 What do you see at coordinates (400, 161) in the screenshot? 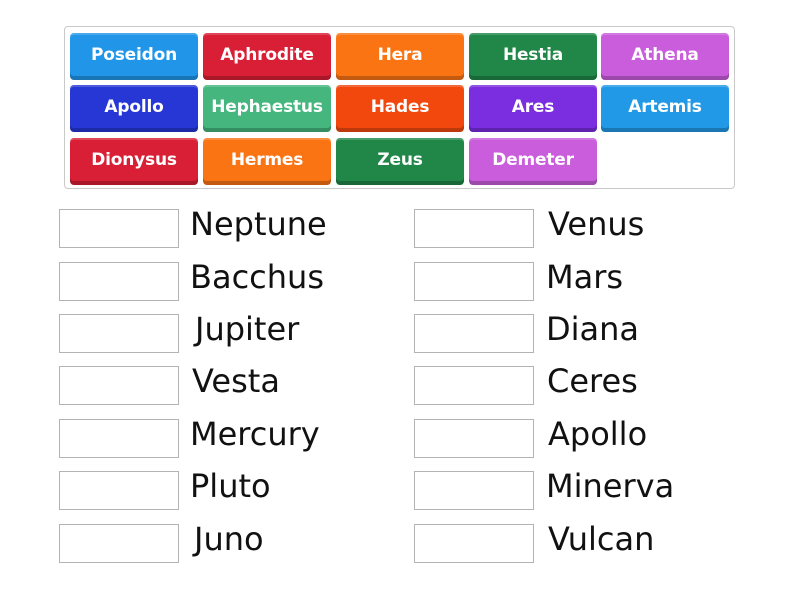
I see `tile-zeus: Zeus` at bounding box center [400, 161].